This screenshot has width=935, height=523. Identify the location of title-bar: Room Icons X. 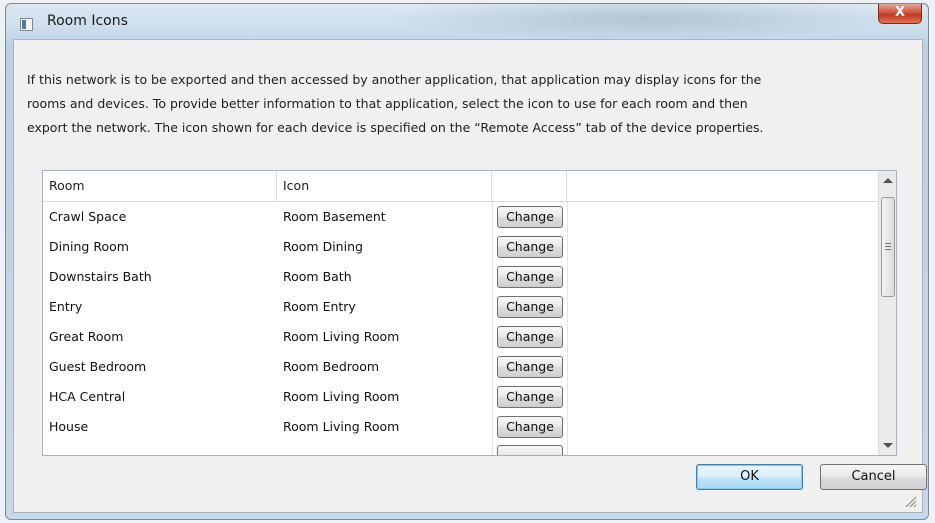
(467, 23).